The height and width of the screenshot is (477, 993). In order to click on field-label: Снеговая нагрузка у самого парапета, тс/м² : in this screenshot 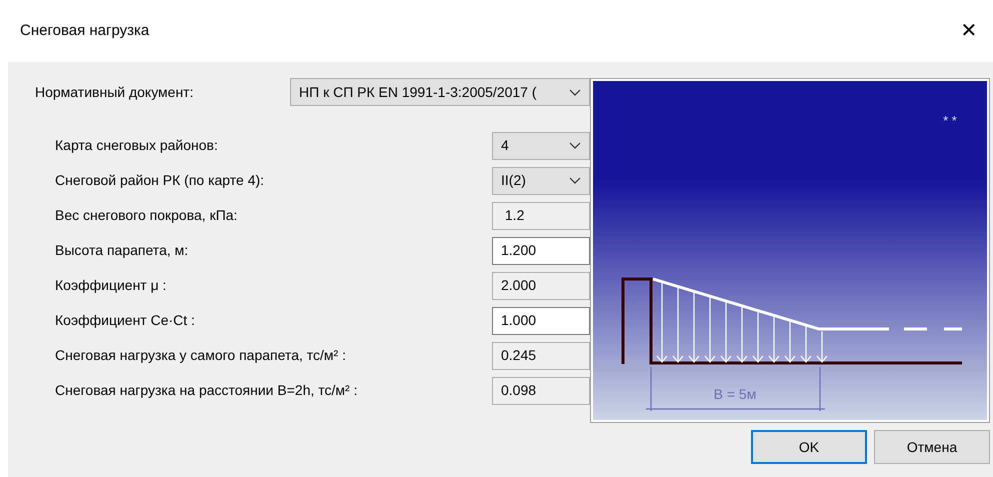, I will do `click(200, 355)`.